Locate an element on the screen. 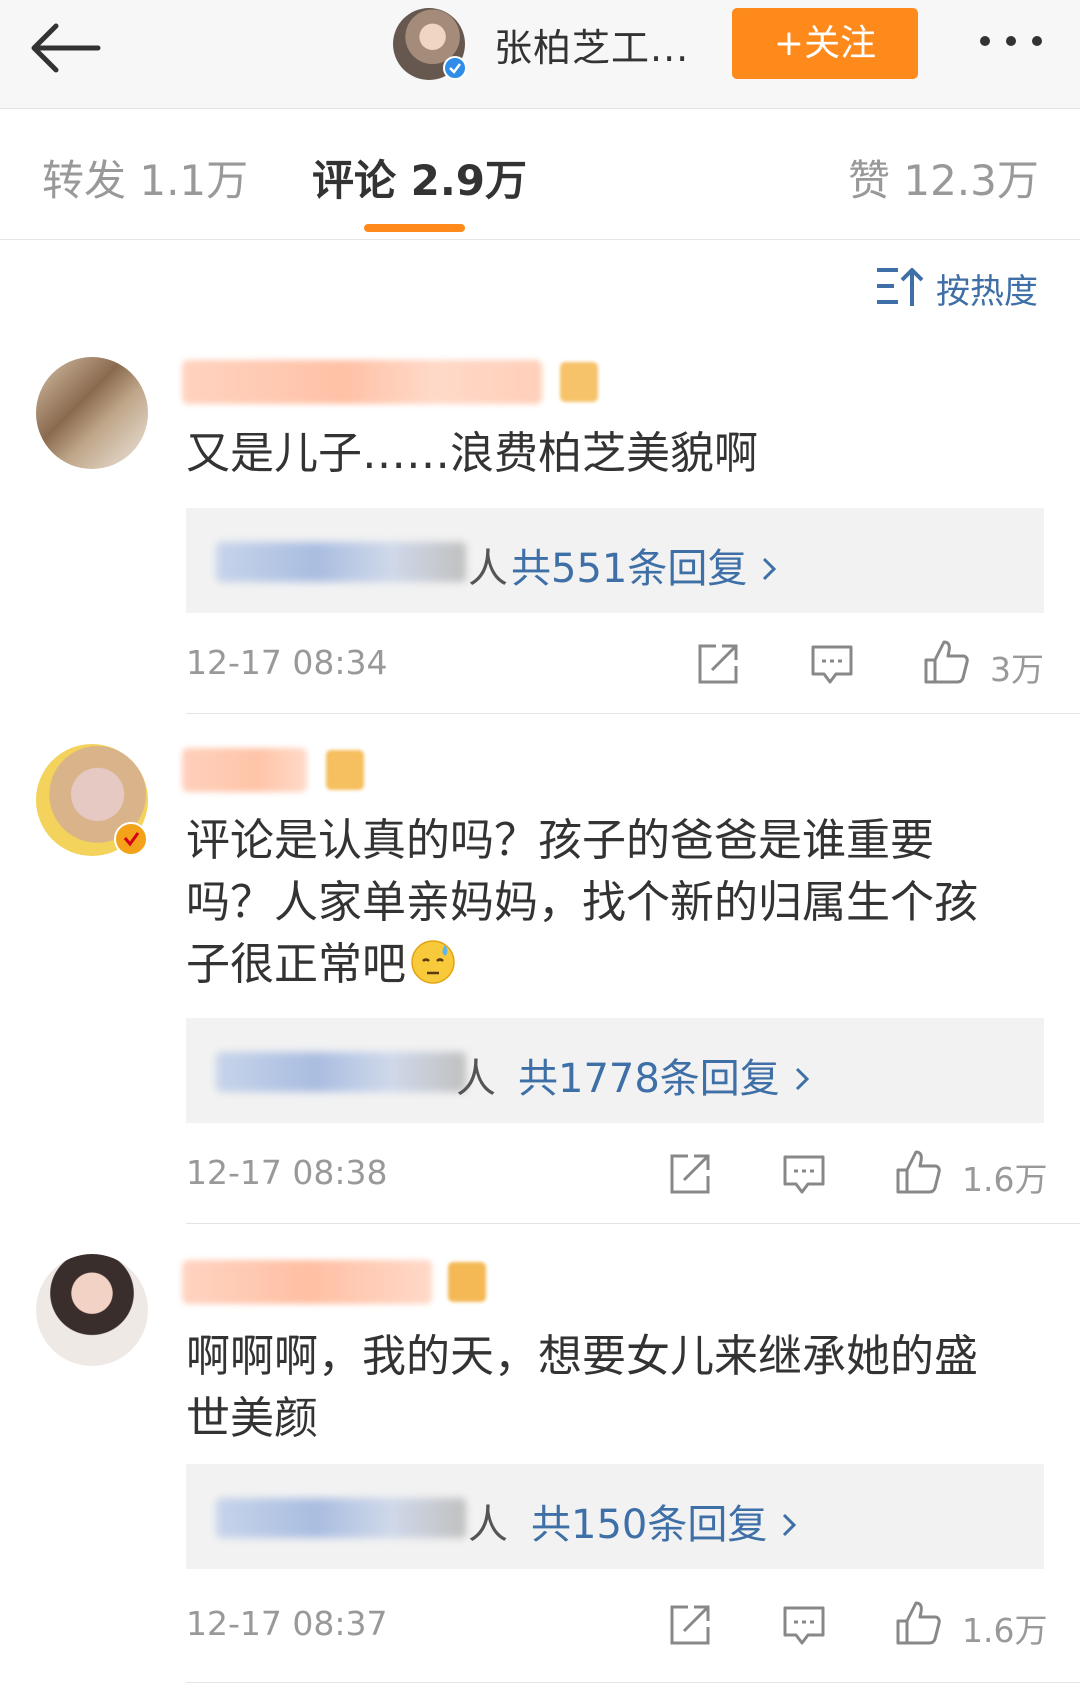  comment-time: 12-17 08:37 is located at coordinates (287, 1623).